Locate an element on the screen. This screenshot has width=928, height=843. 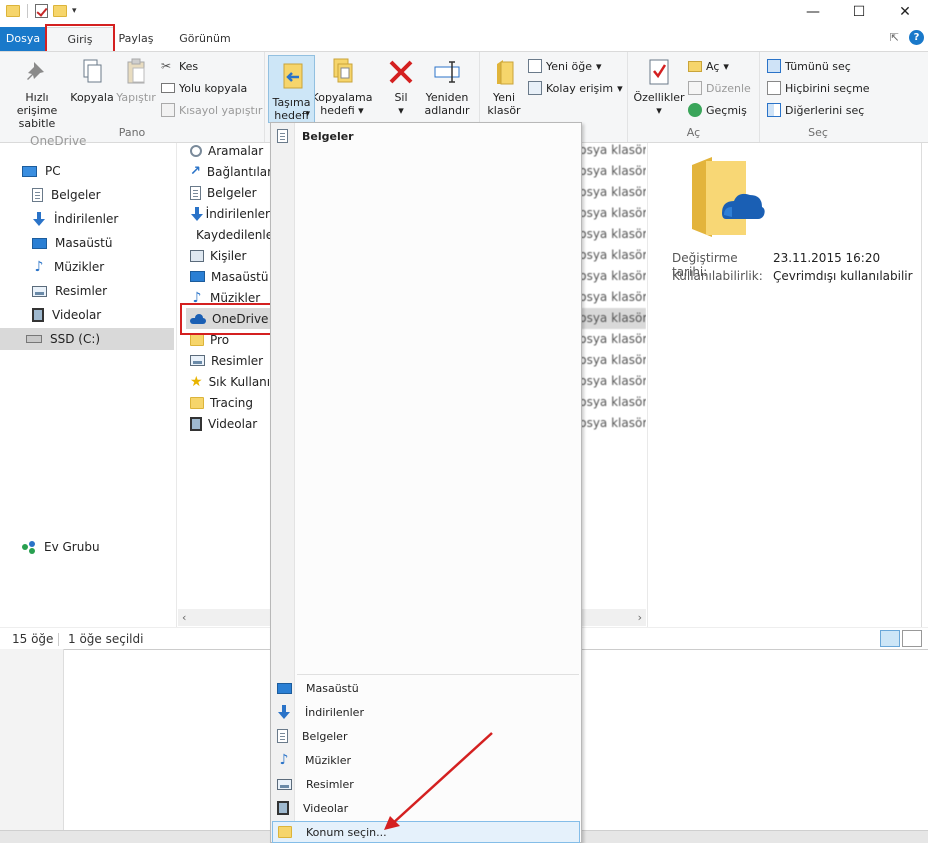
nav-item-pictures: Resimler is located at coordinates (69, 291).